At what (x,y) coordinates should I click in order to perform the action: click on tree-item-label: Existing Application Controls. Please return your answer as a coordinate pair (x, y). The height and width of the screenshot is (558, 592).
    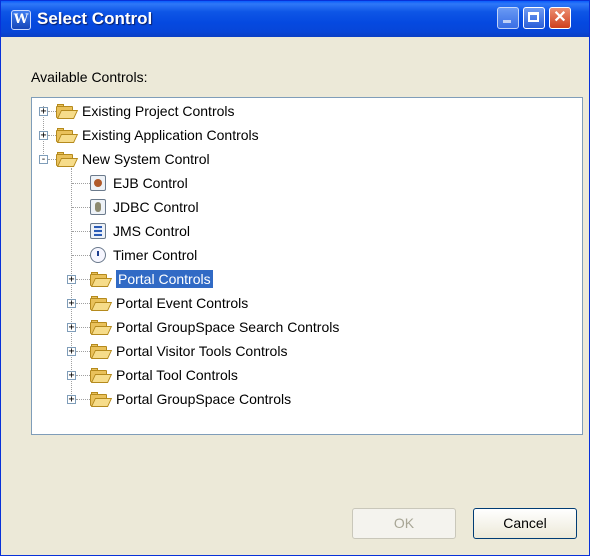
    Looking at the image, I should click on (170, 135).